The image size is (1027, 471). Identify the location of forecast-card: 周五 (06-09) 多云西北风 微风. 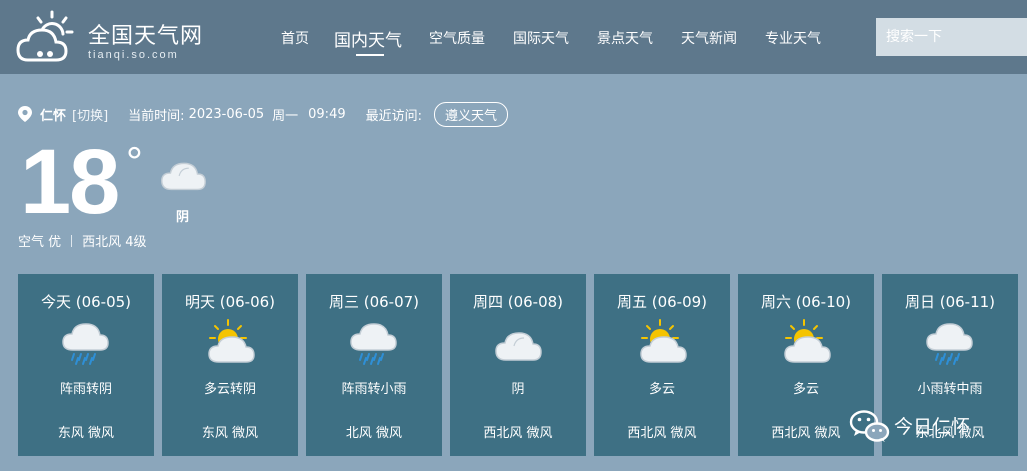
(662, 365).